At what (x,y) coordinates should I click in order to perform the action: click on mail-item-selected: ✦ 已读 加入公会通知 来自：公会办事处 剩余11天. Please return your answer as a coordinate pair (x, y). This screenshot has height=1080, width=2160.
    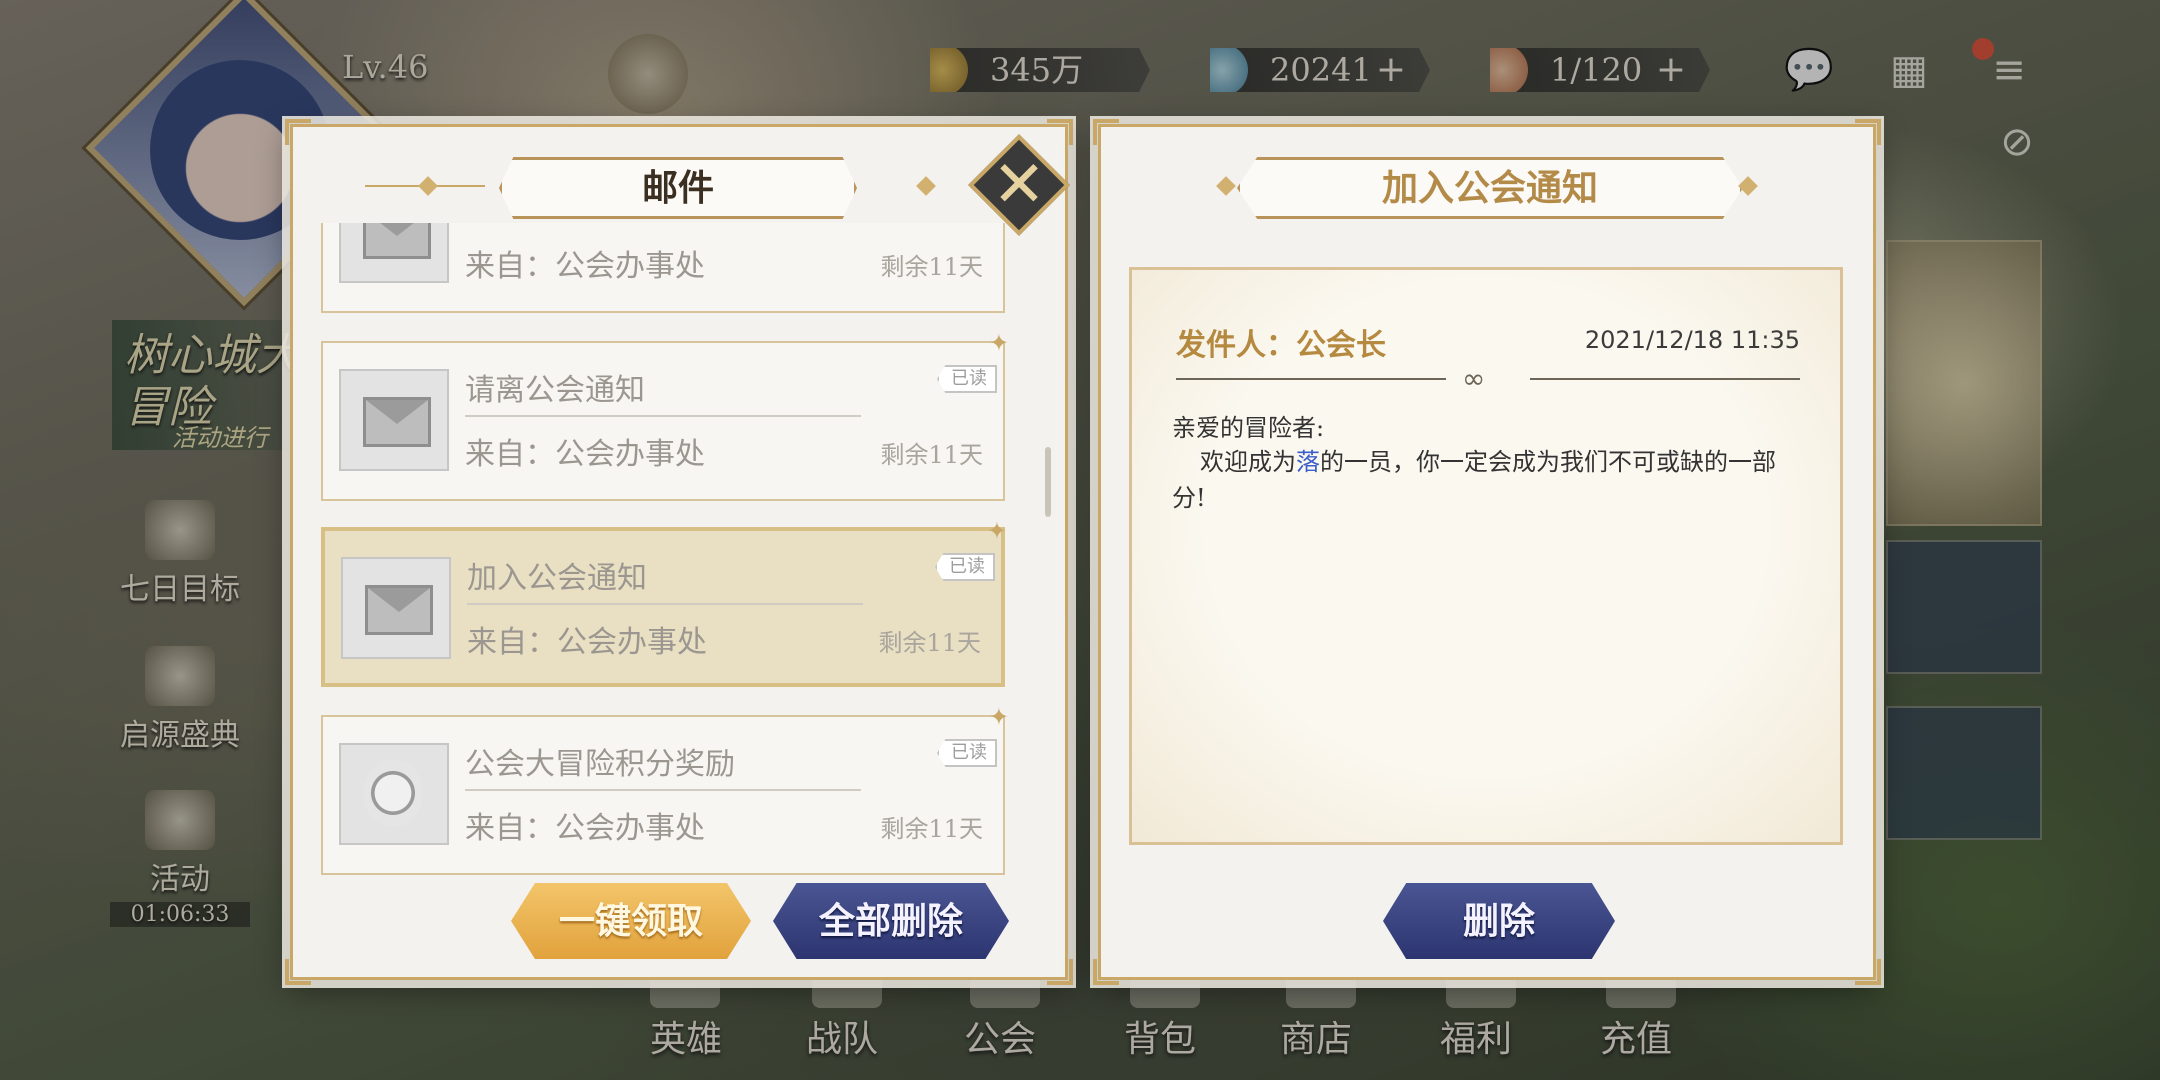
    Looking at the image, I should click on (664, 602).